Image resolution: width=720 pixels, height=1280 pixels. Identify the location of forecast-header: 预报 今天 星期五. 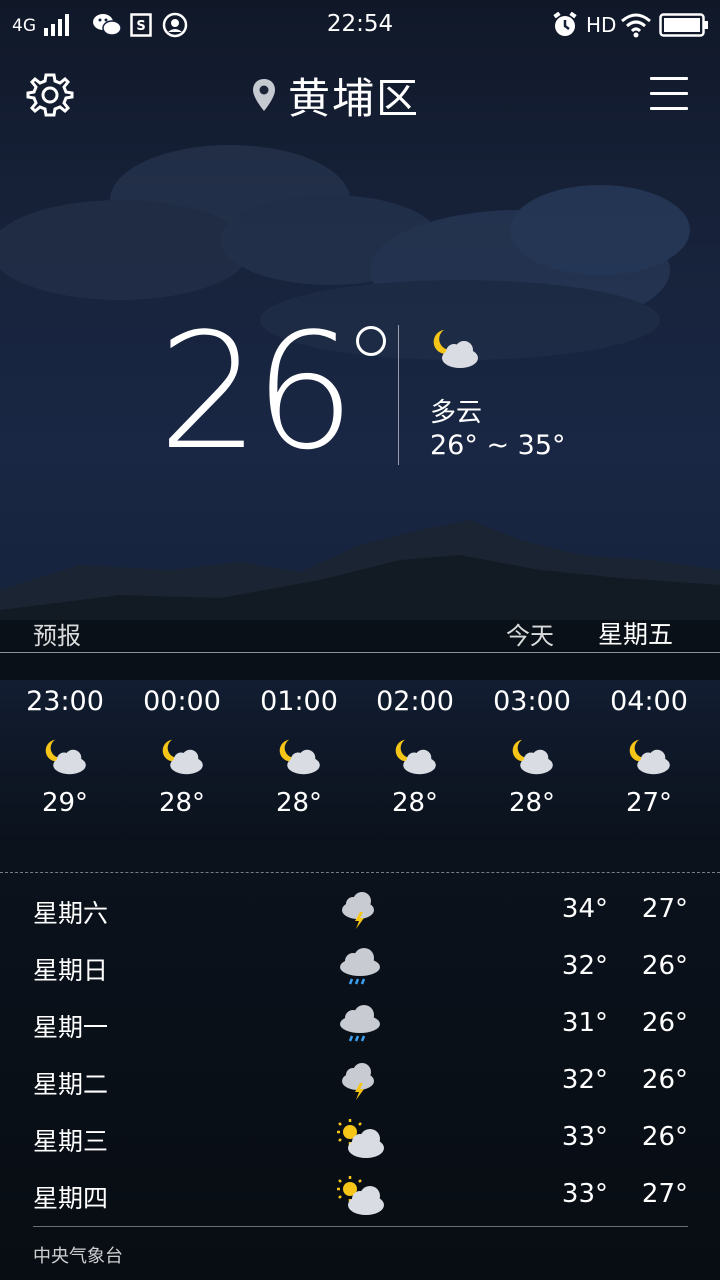
(360, 632).